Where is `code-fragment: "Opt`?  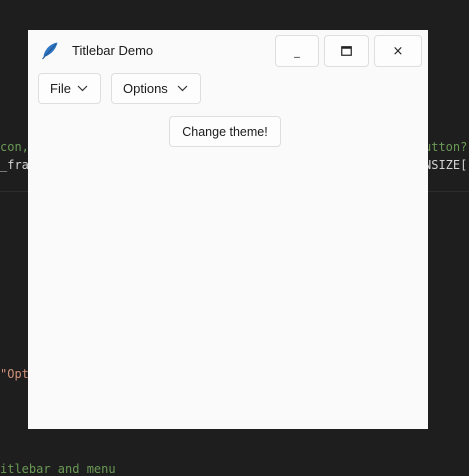 code-fragment: "Opt is located at coordinates (14, 374).